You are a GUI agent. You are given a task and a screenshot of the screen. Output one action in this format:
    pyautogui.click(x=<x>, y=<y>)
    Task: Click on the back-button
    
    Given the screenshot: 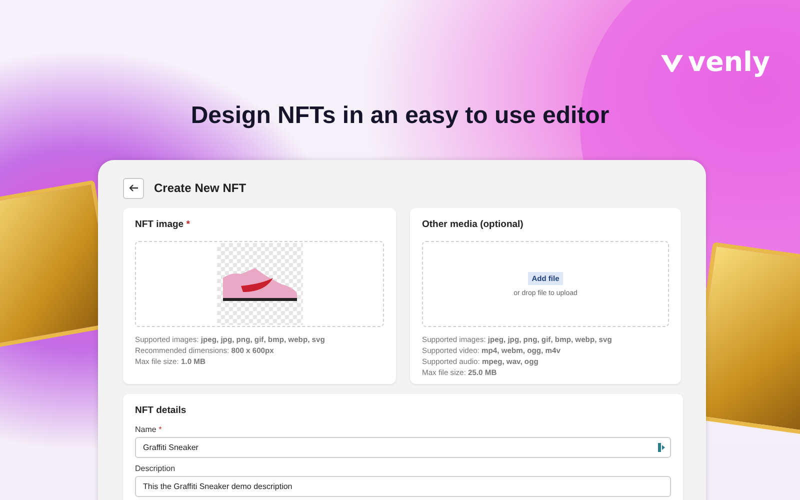 What is the action you would take?
    pyautogui.click(x=133, y=188)
    